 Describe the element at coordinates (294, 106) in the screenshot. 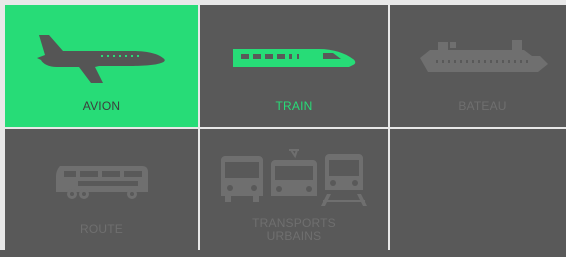

I see `tile-label-train: TRAIN` at that location.